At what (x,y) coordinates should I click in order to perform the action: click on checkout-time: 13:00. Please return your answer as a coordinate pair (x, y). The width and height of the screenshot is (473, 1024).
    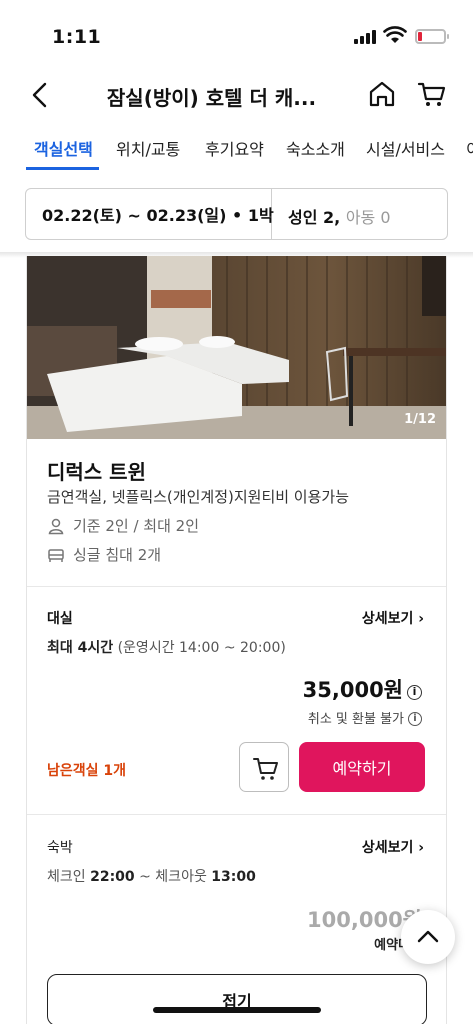
    Looking at the image, I should click on (233, 877).